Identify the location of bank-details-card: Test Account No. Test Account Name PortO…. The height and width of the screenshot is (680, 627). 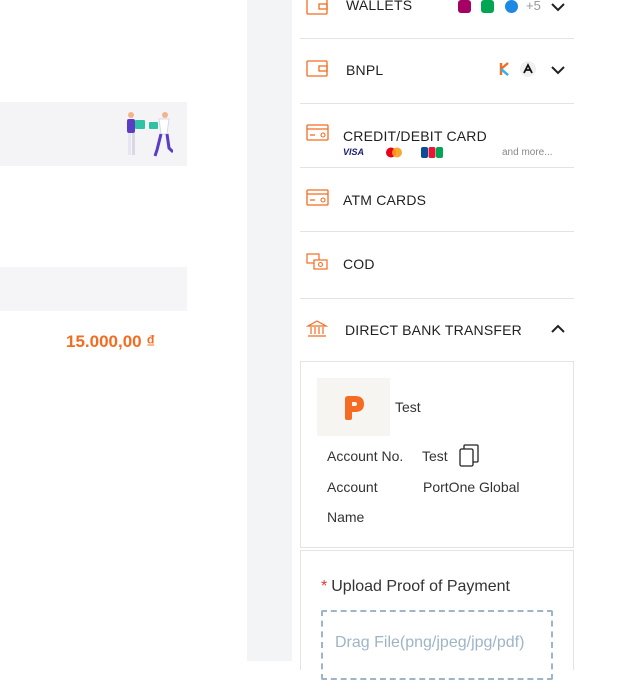
(437, 455).